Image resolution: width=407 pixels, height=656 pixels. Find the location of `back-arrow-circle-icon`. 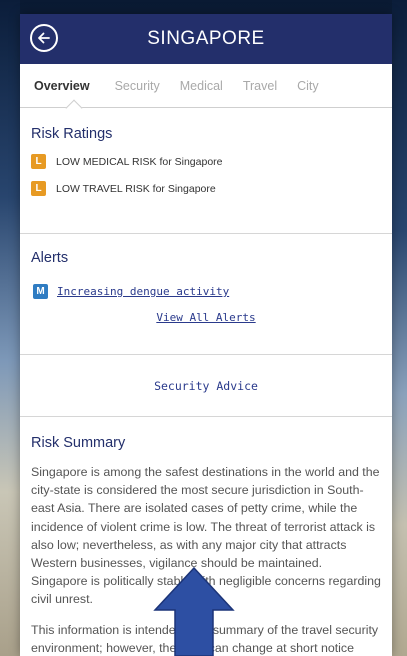

back-arrow-circle-icon is located at coordinates (44, 38).